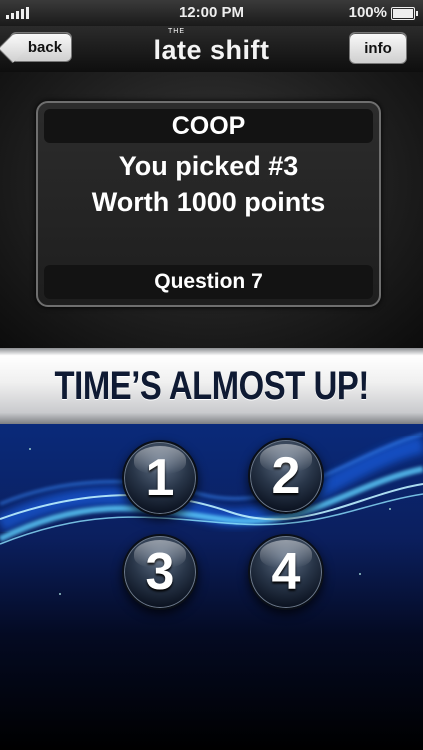  I want to click on time-warning-text: TIME’S ALMOST UP!, so click(211, 385).